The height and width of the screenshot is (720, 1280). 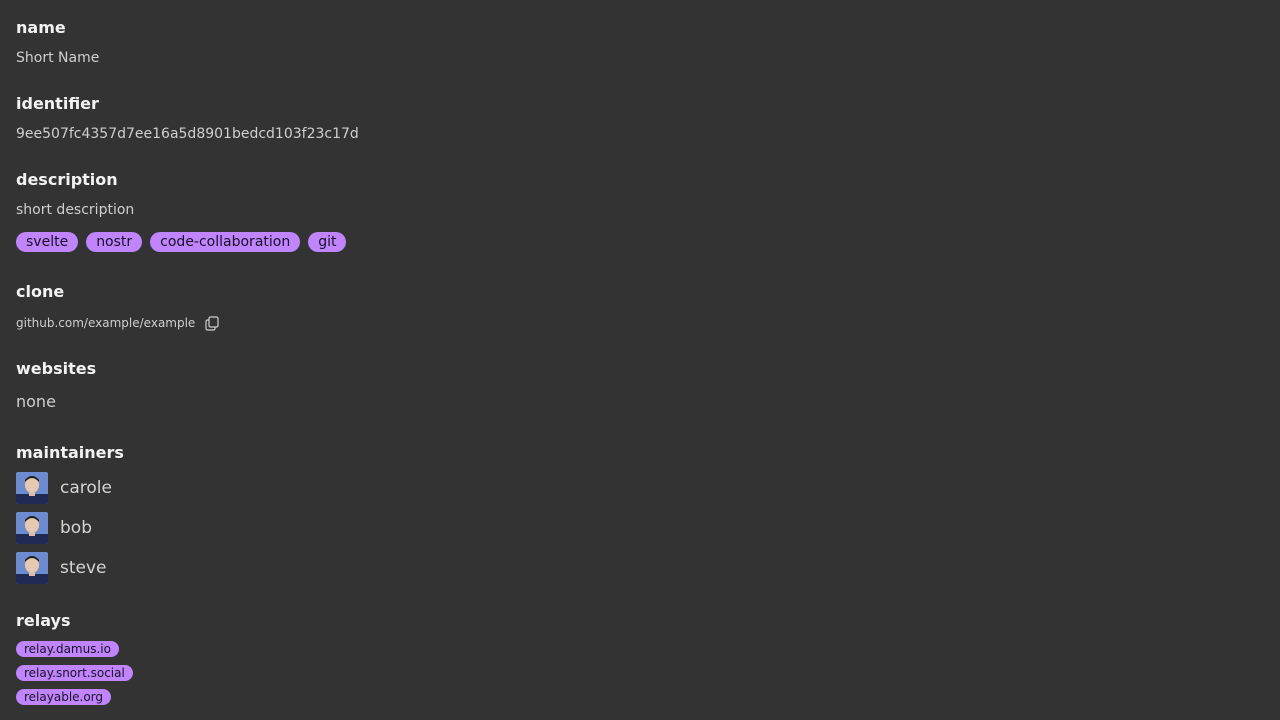 I want to click on maintainer-item: steve, so click(x=61, y=568).